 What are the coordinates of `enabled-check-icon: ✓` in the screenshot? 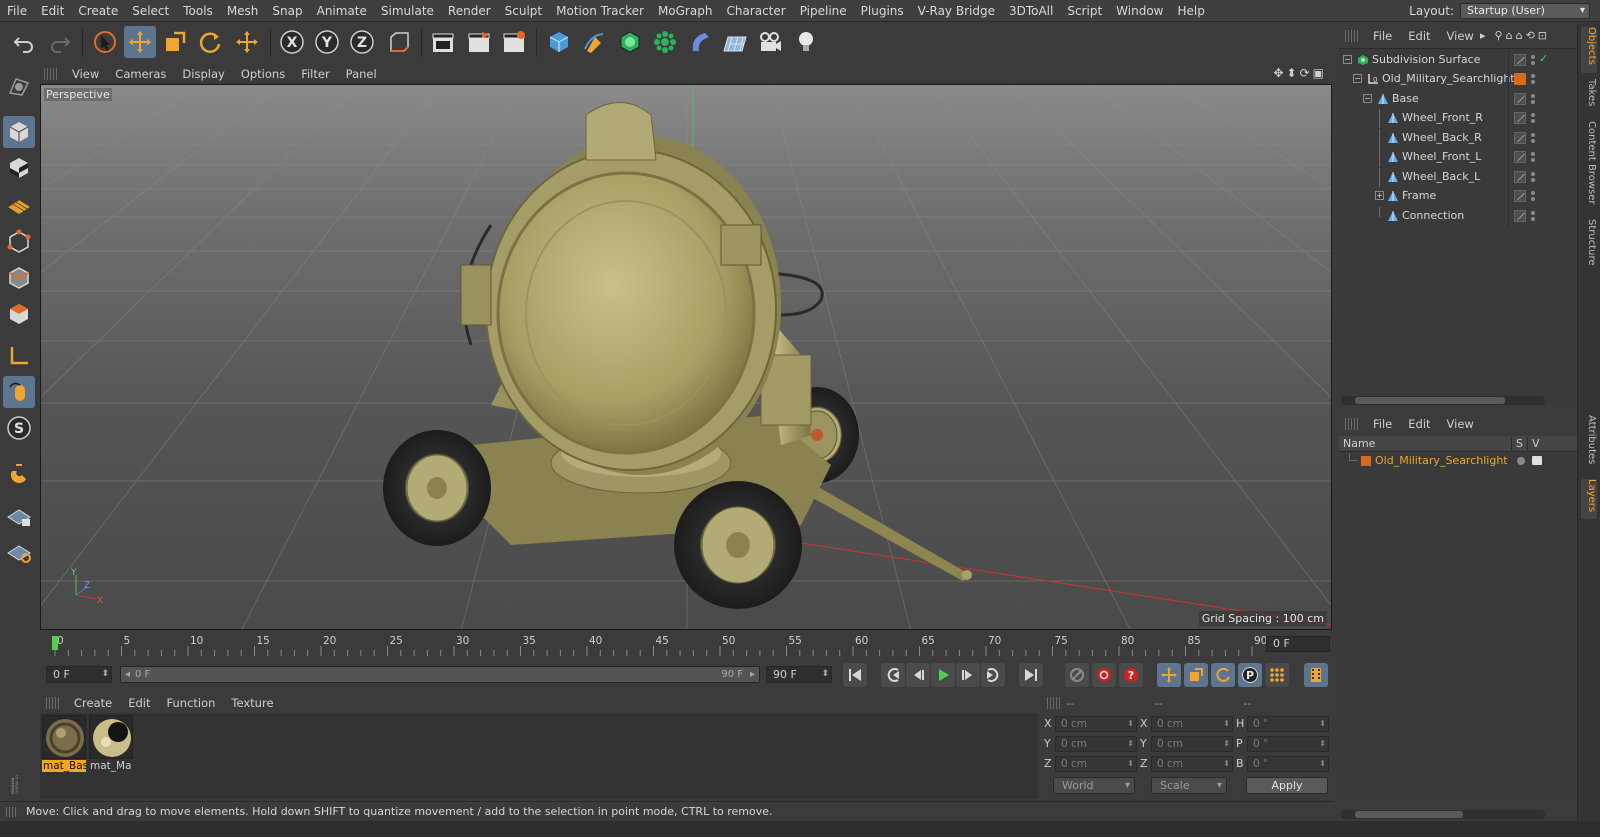 It's located at (1543, 58).